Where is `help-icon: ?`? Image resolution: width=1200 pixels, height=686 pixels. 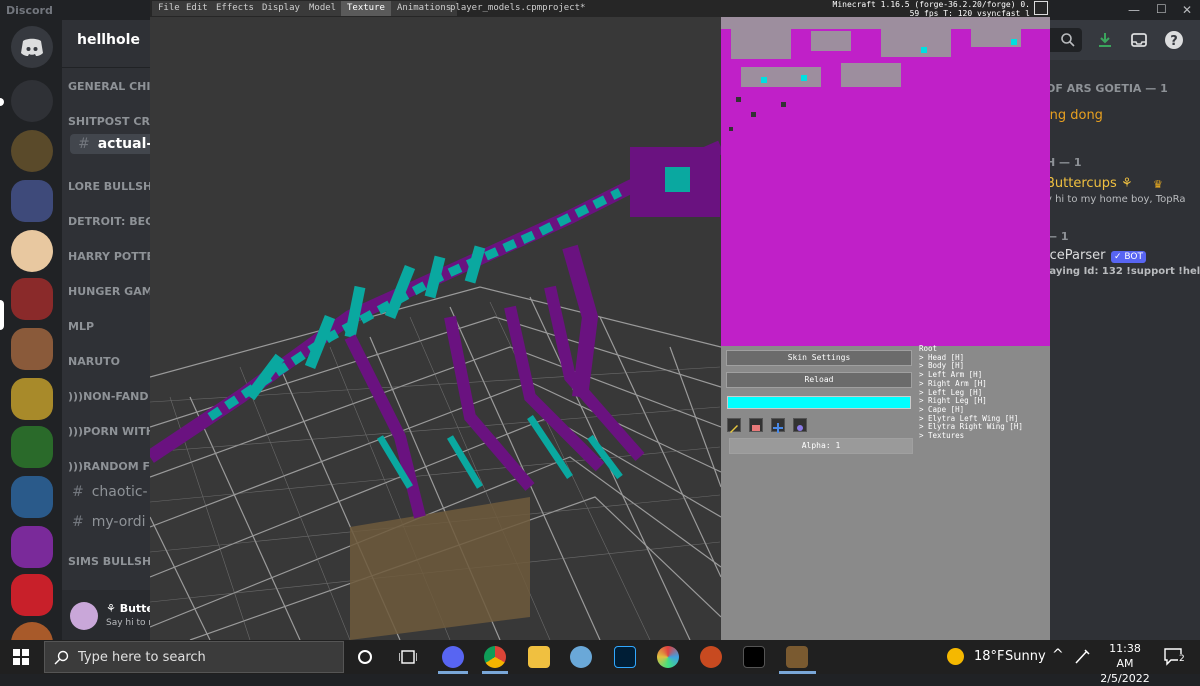
help-icon: ? is located at coordinates (1174, 40).